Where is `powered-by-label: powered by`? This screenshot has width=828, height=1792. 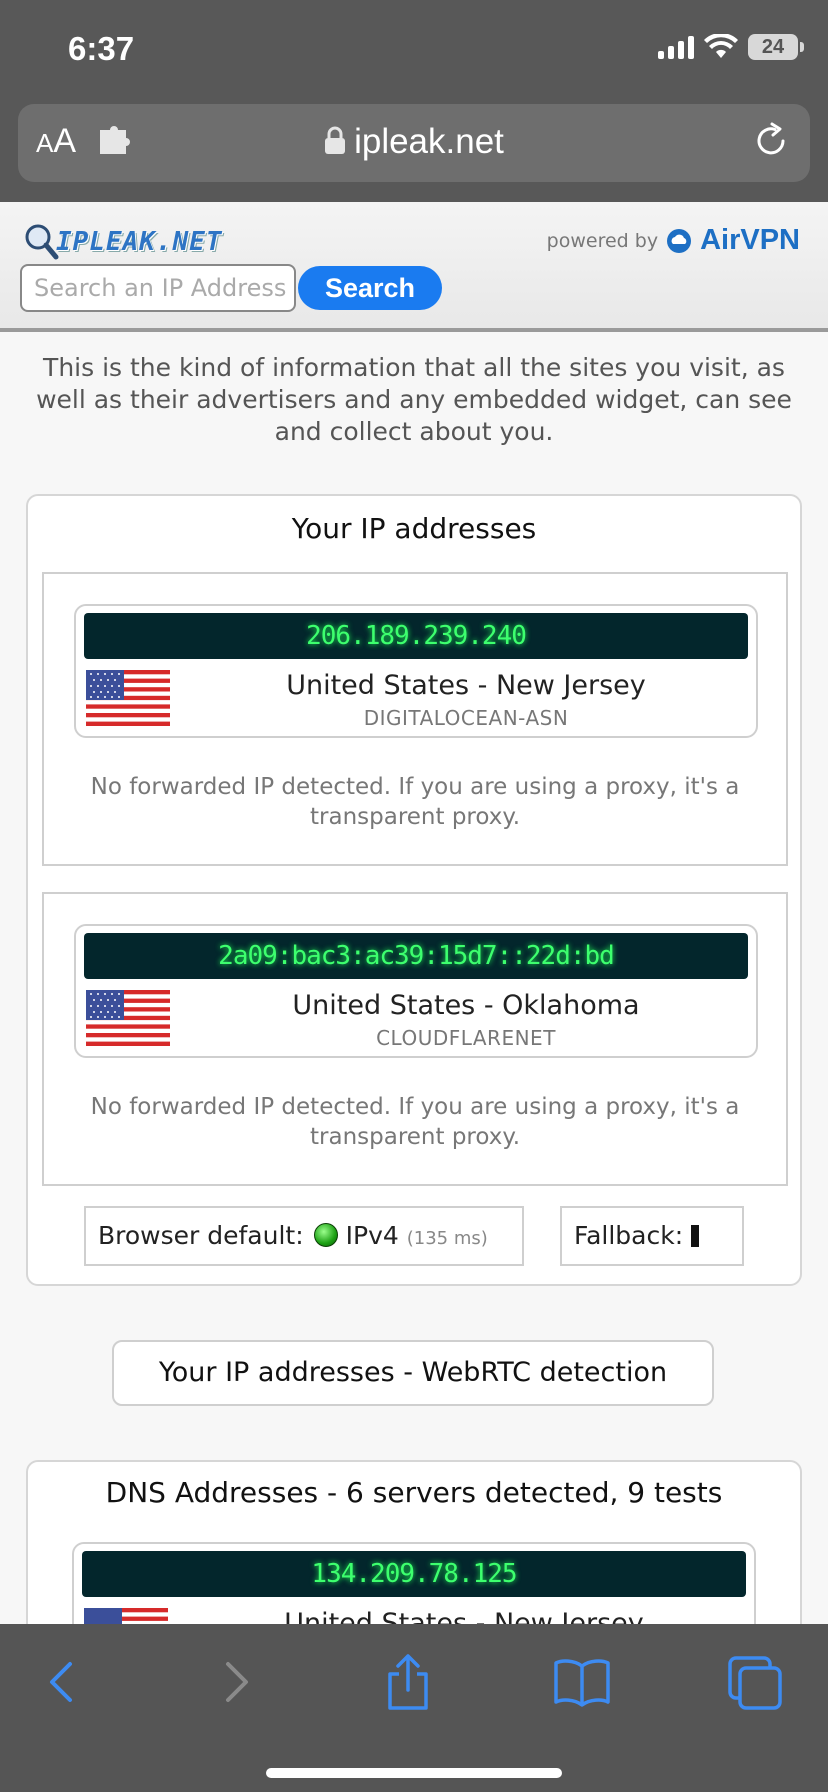
powered-by-label: powered by is located at coordinates (602, 240).